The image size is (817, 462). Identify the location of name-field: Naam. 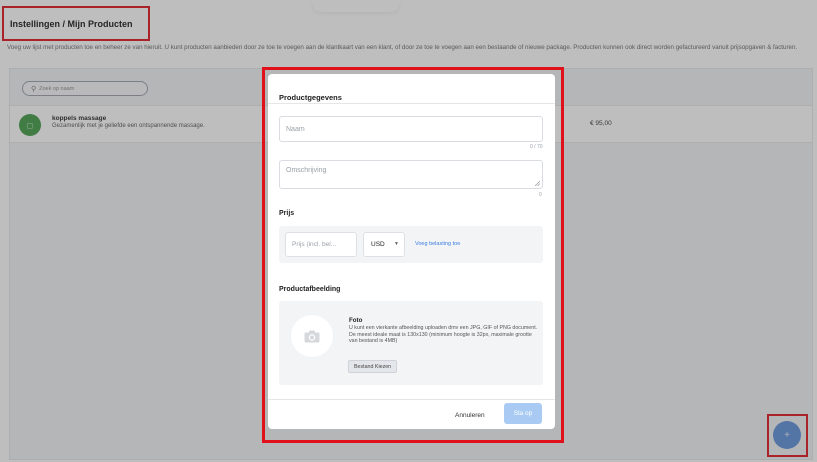
(411, 129).